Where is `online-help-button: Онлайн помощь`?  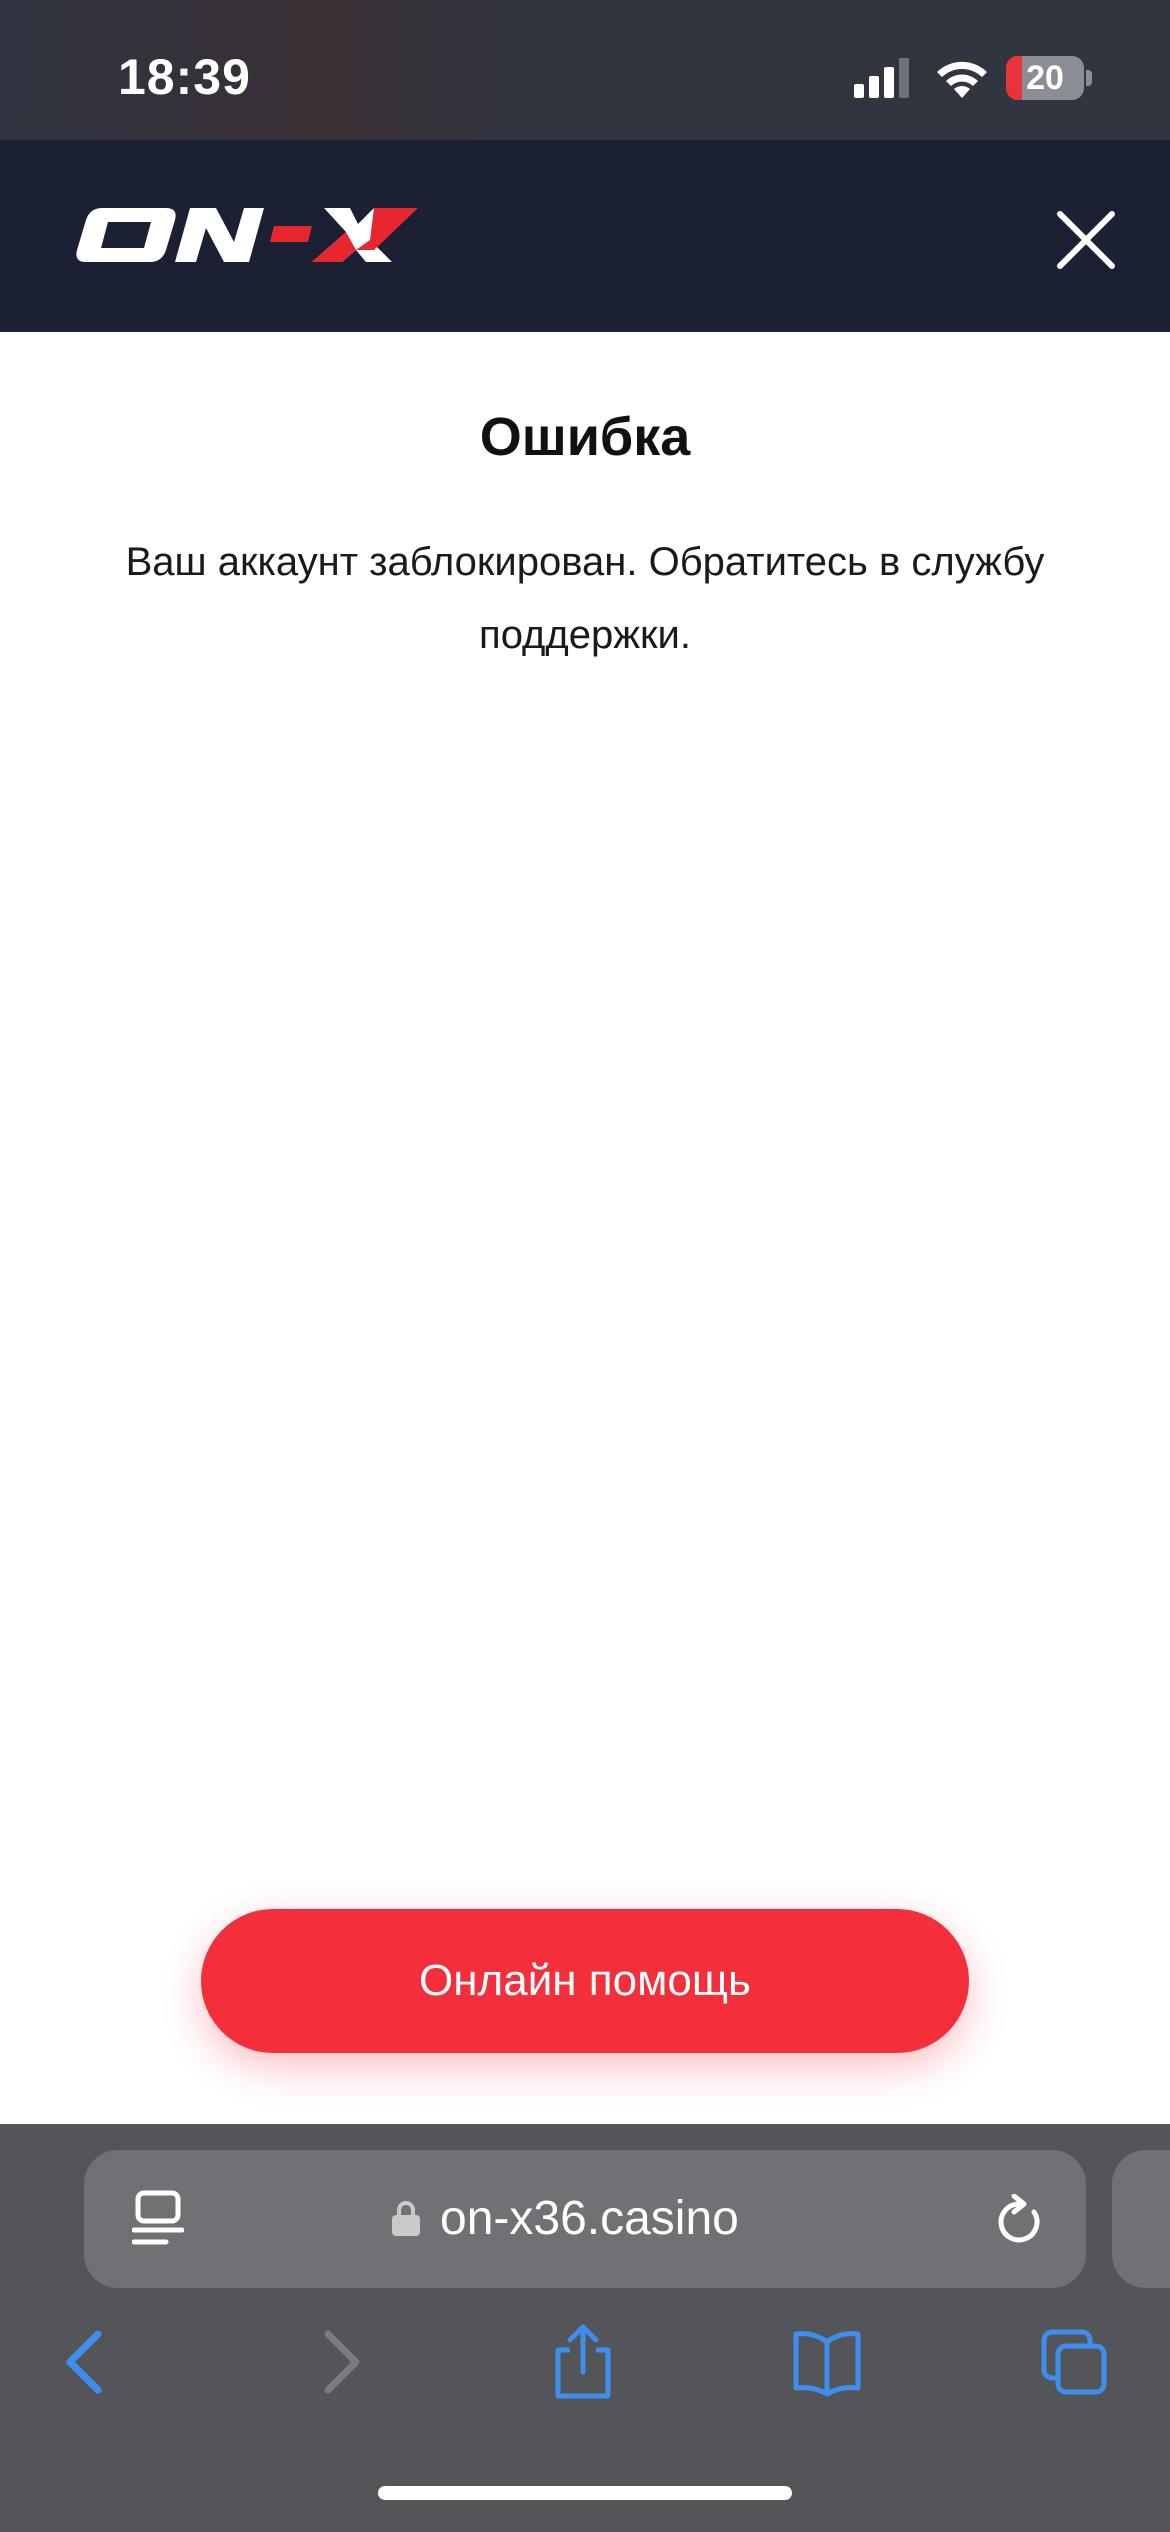
online-help-button: Онлайн помощь is located at coordinates (585, 1981).